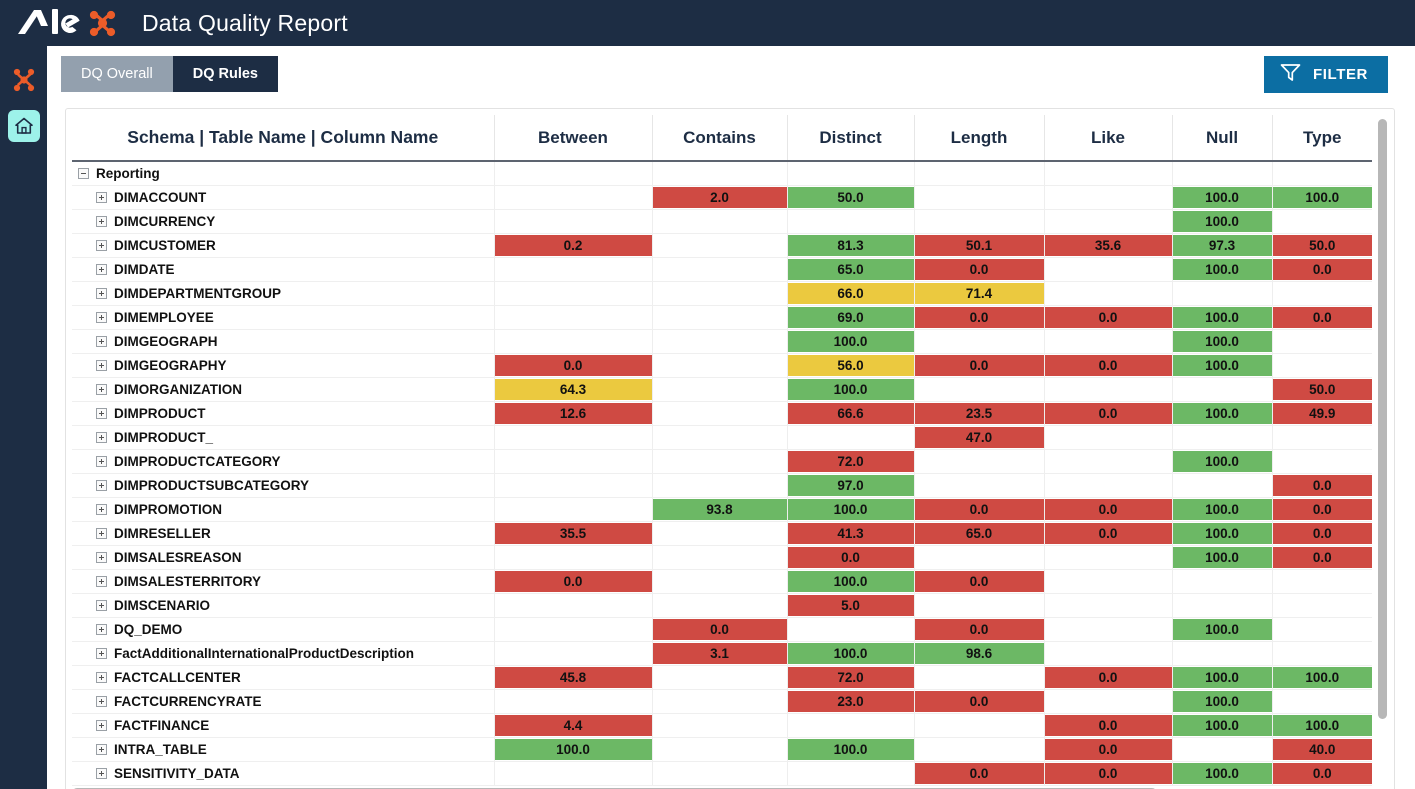  I want to click on row-name-cell: DIMACCOUNT, so click(283, 197).